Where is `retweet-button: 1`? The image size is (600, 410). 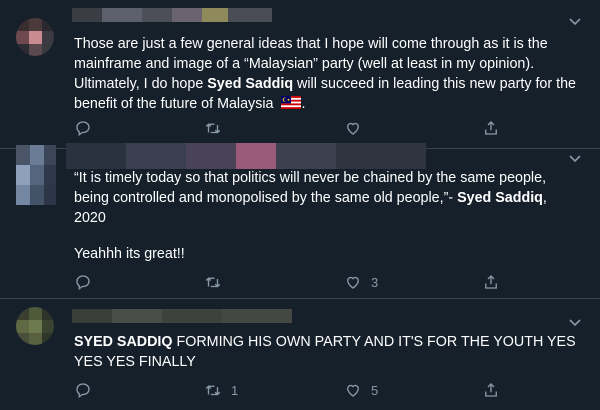
retweet-button: 1 is located at coordinates (221, 390).